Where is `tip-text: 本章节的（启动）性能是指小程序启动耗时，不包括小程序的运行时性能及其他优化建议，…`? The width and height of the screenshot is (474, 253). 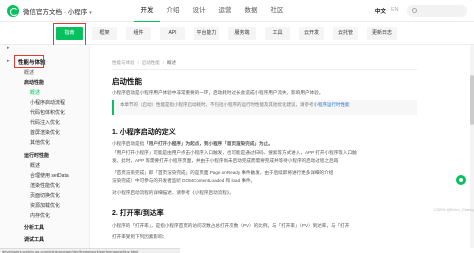 tip-text: 本章节的（启动）性能是指小程序启动耗时，不包括小程序的运行时性能及其他优化建议，… is located at coordinates (235, 105).